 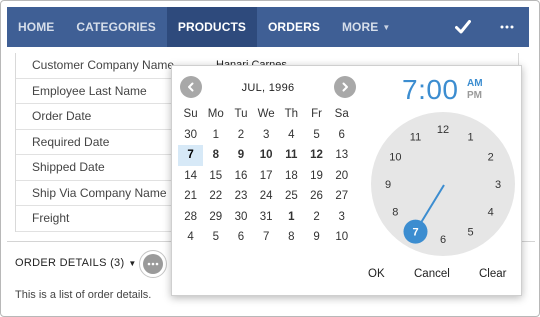 I want to click on calendar-header: JUL, 1996, so click(x=269, y=87).